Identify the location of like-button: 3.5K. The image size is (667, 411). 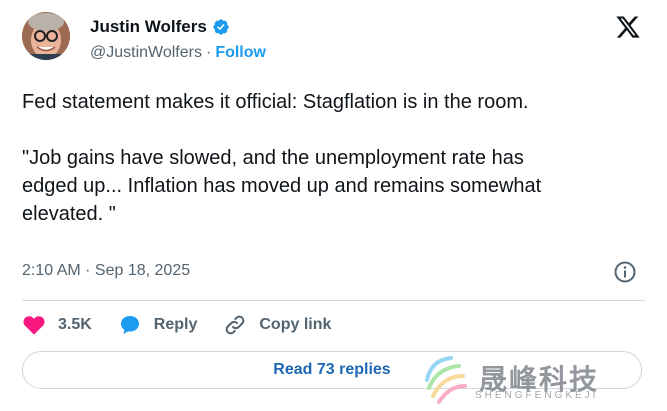
(57, 325).